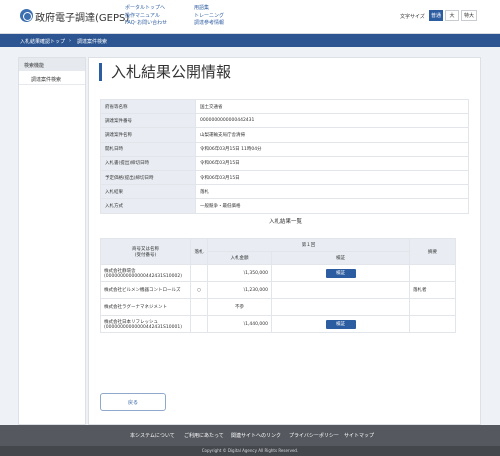 Image resolution: width=500 pixels, height=456 pixels. I want to click on info-value: 0000000000000442431, so click(332, 121).